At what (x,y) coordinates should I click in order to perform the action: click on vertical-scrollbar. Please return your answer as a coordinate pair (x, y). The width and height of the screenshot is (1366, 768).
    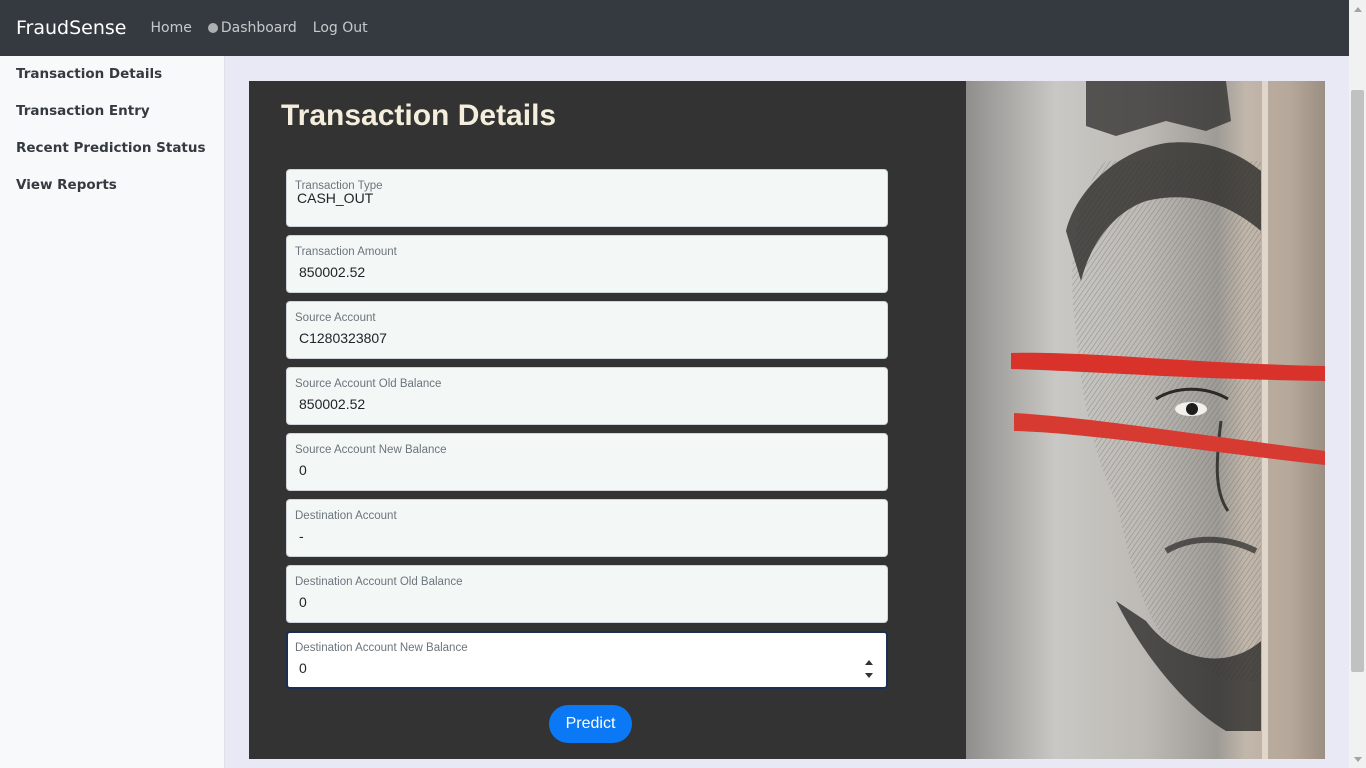
    Looking at the image, I should click on (1357, 384).